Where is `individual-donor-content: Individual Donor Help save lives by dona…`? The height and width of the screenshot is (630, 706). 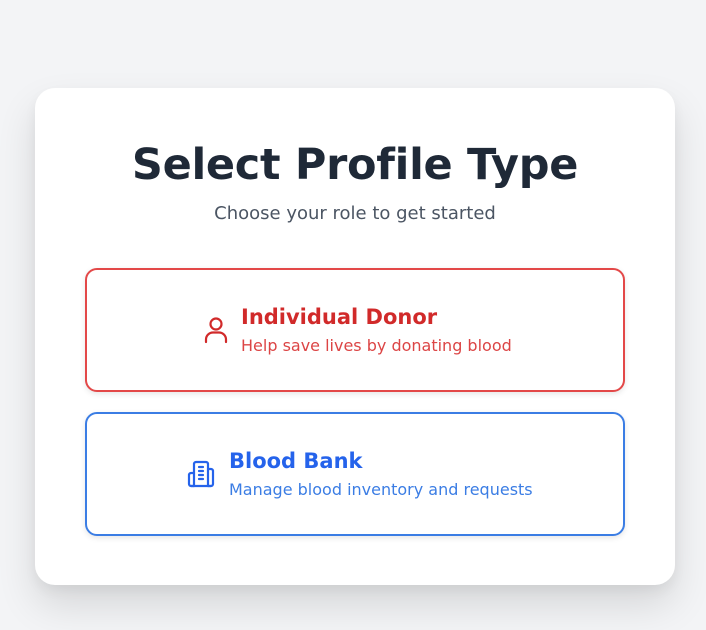
individual-donor-content: Individual Donor Help save lives by dona… is located at coordinates (356, 330).